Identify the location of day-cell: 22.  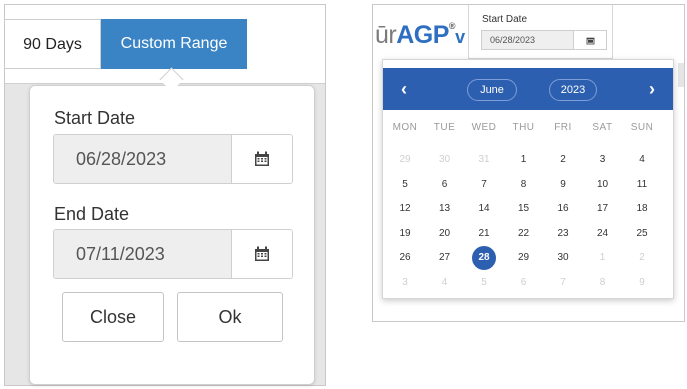
(524, 234).